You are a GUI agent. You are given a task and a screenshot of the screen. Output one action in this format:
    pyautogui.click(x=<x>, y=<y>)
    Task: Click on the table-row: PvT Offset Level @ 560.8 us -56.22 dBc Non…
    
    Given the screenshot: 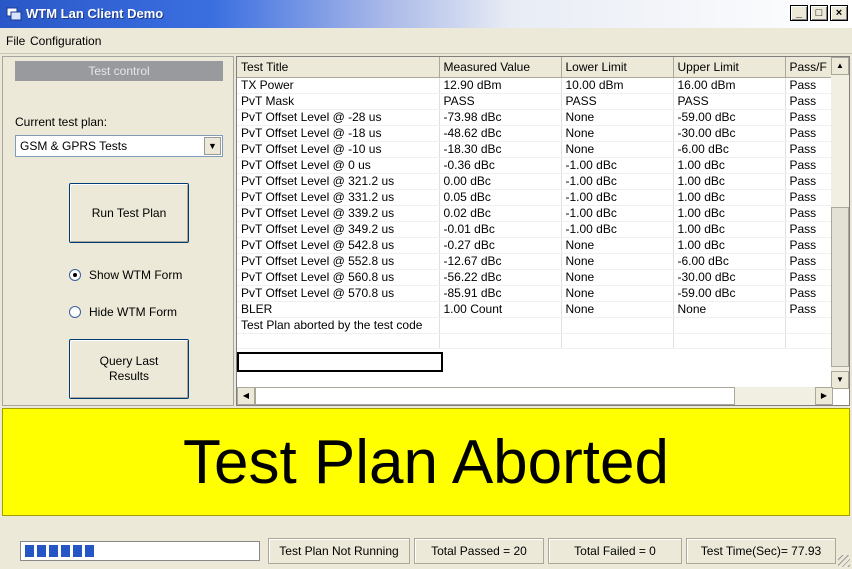 What is the action you would take?
    pyautogui.click(x=534, y=277)
    